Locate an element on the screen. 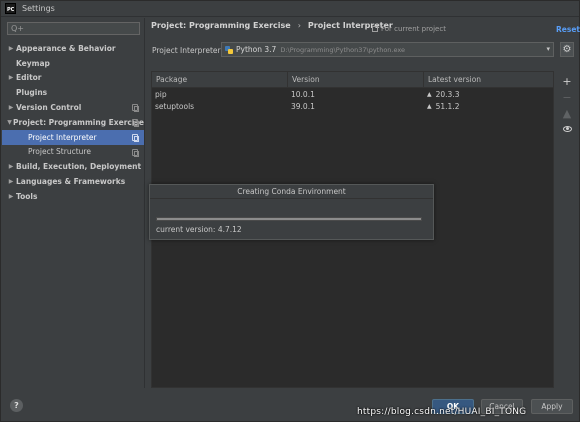 The height and width of the screenshot is (434, 585). apply-button: Apply is located at coordinates (552, 406).